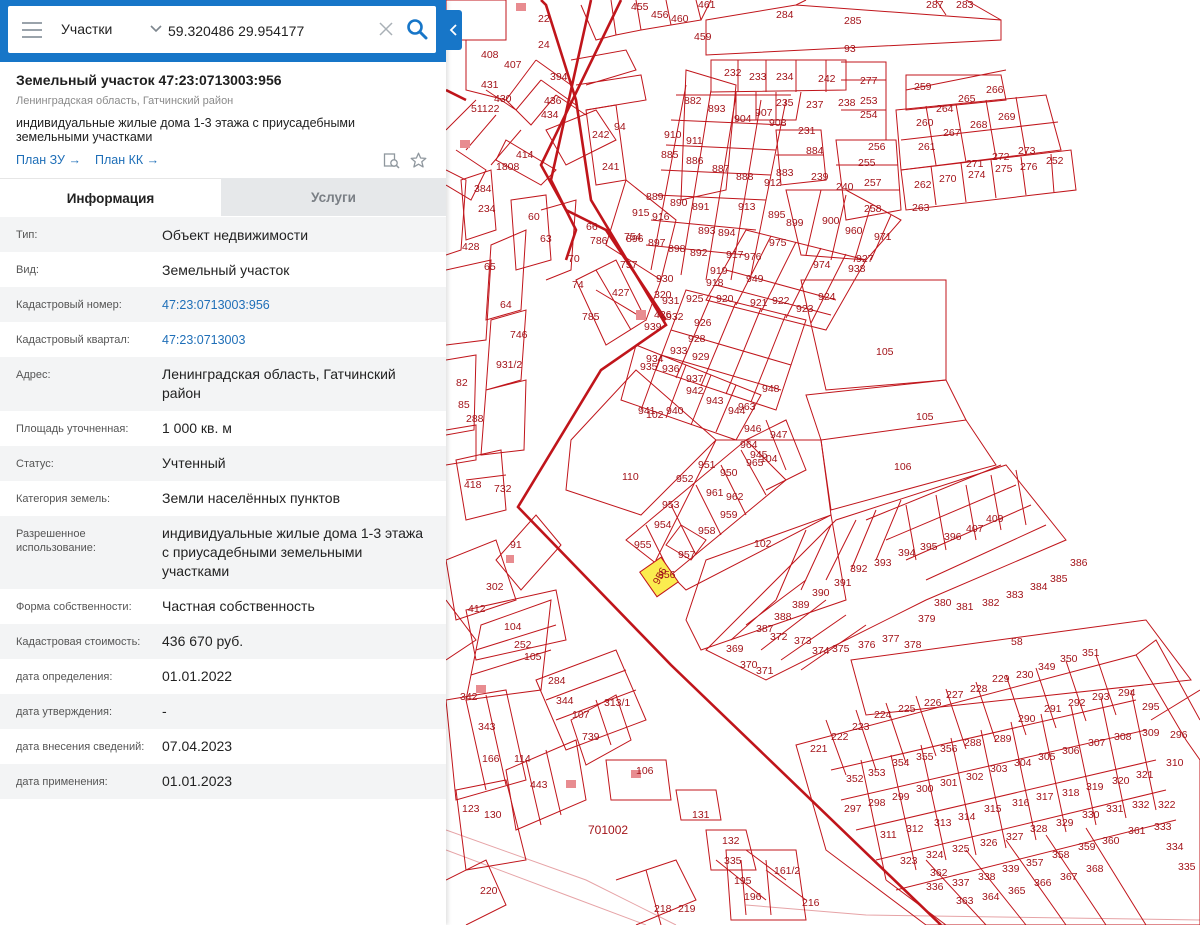 The height and width of the screenshot is (925, 1200). Describe the element at coordinates (553, 101) in the screenshot. I see `parcel-number-label: 436` at that location.